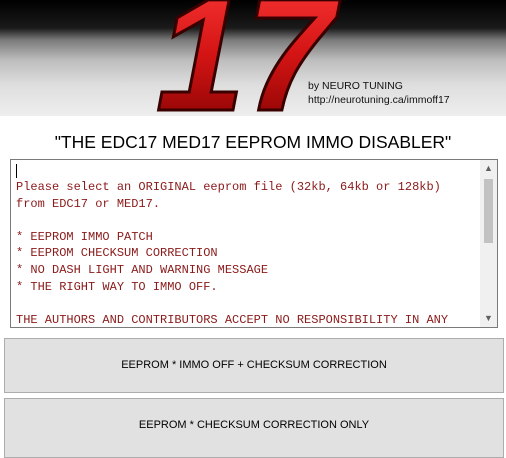  I want to click on page-title: "THE EDC17 MED17 EEPROM IMMO DISABLER", so click(253, 142).